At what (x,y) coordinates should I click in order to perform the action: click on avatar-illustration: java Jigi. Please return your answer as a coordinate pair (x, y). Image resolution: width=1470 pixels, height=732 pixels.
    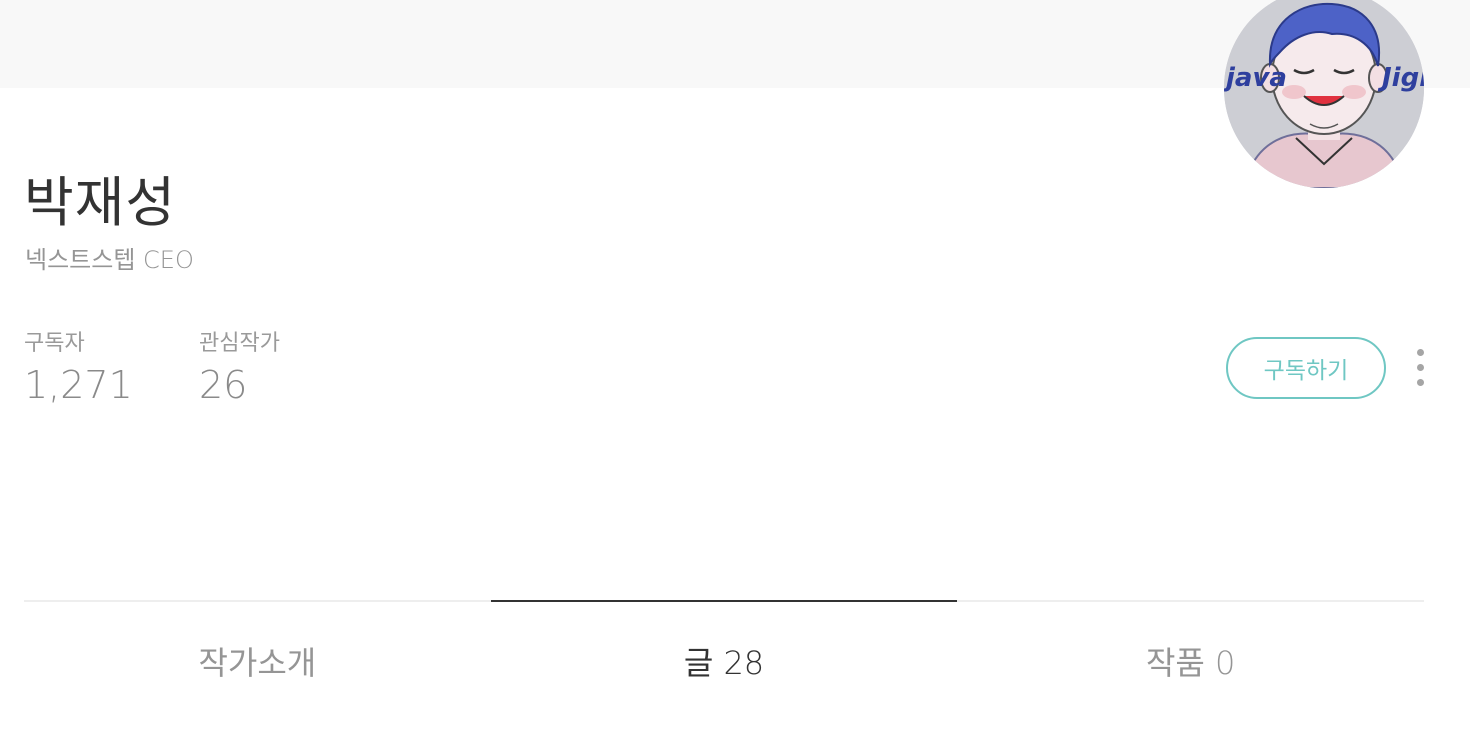
    Looking at the image, I should click on (1324, 94).